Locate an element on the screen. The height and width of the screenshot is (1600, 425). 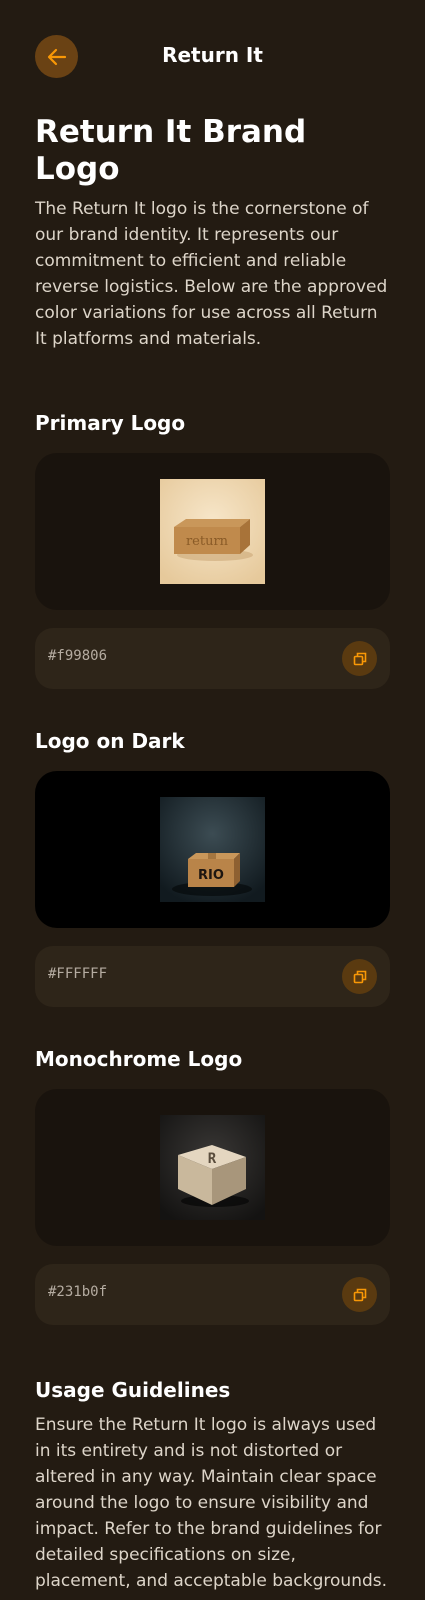
monochrome-logo-section: Monochrome Logo R #231b0f is located at coordinates (212, 1186).